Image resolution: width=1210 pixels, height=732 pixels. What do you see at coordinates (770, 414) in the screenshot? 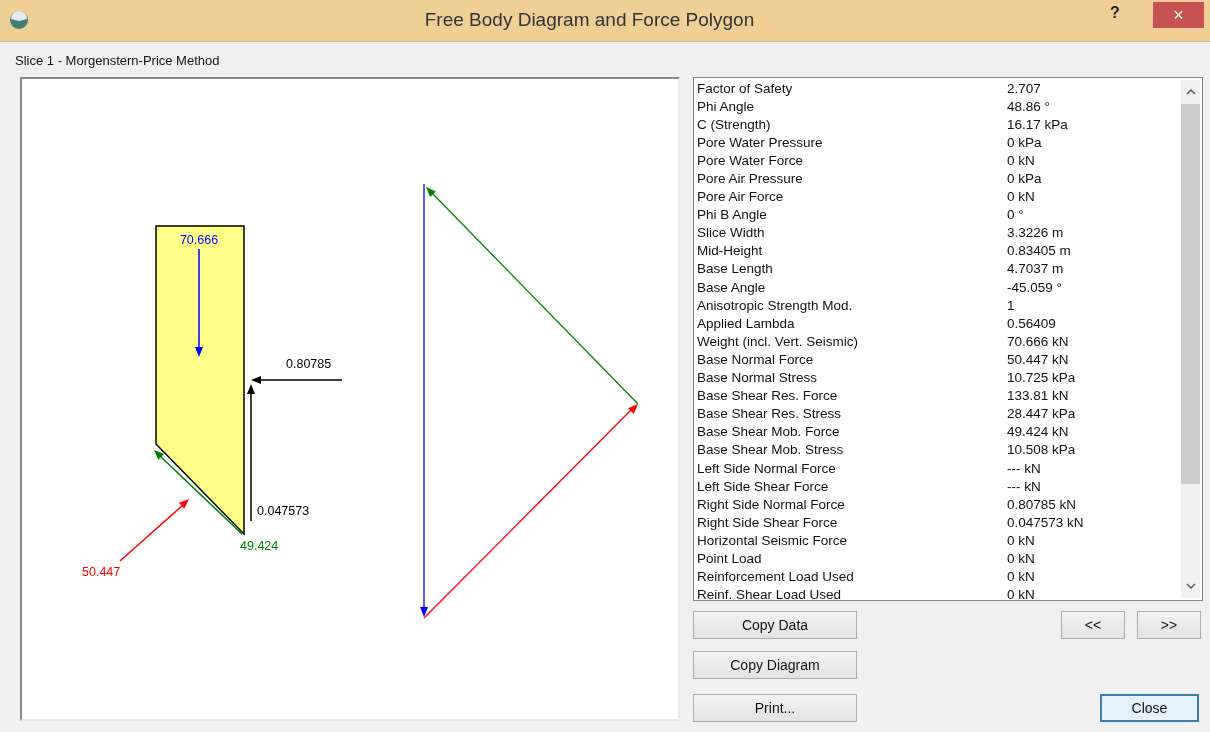
I see `property-name: Base Shear Res. Stress` at bounding box center [770, 414].